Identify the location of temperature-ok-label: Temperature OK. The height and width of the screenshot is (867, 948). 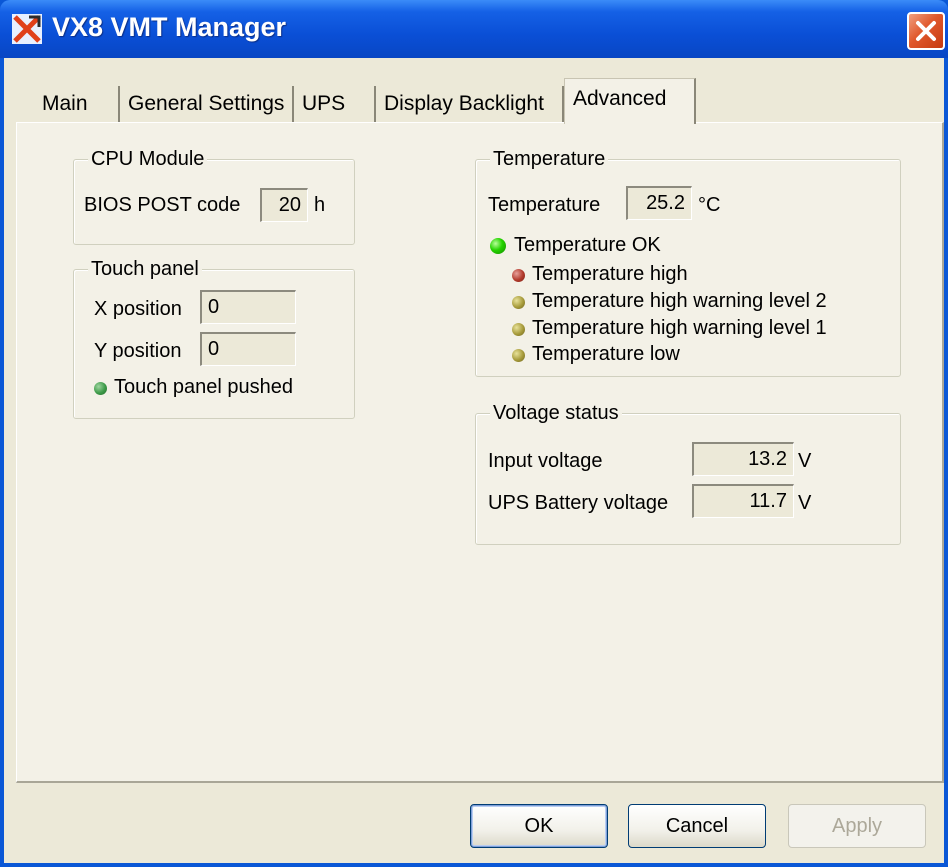
(587, 245).